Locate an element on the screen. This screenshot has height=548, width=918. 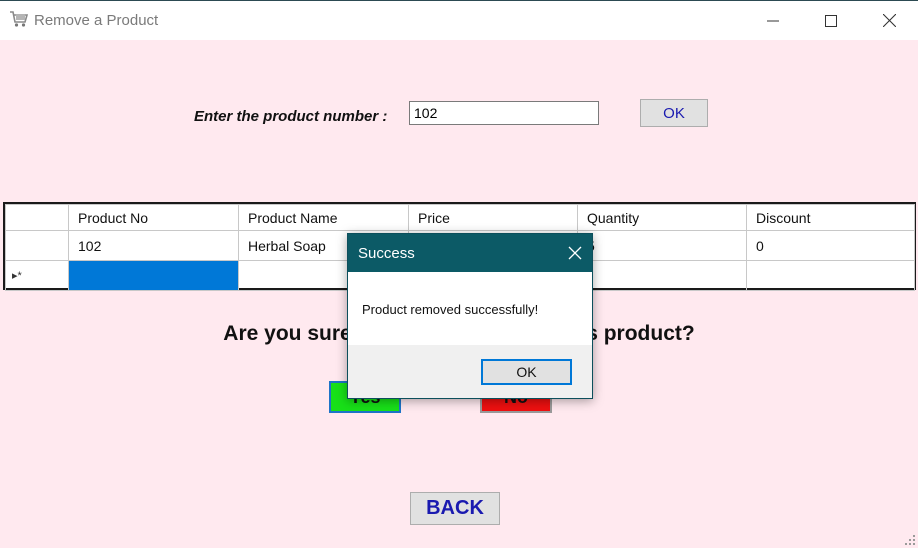
row-header-cell is located at coordinates (37, 245).